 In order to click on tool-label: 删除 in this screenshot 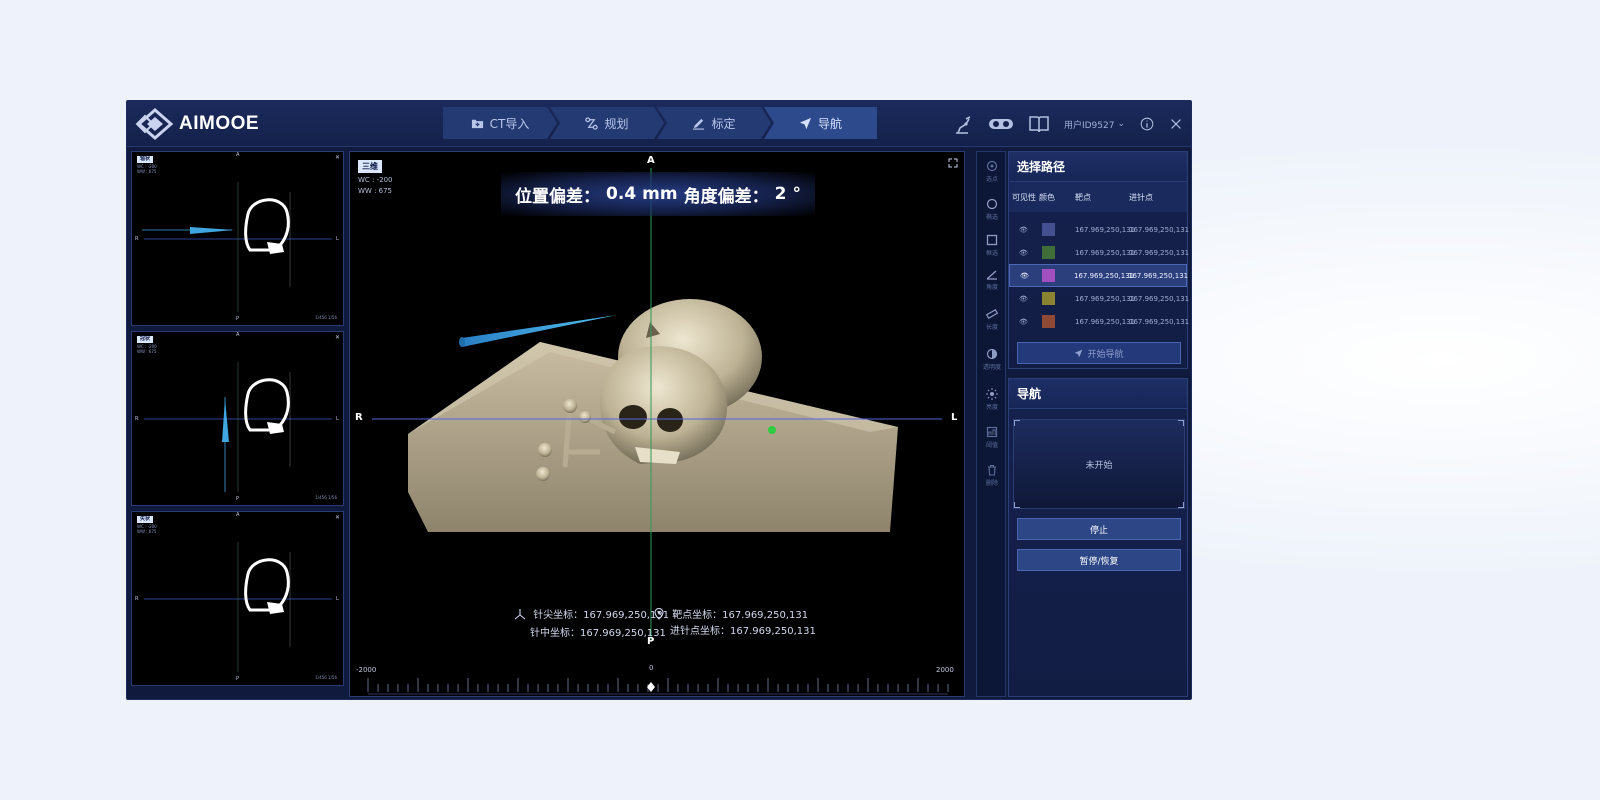, I will do `click(991, 483)`.